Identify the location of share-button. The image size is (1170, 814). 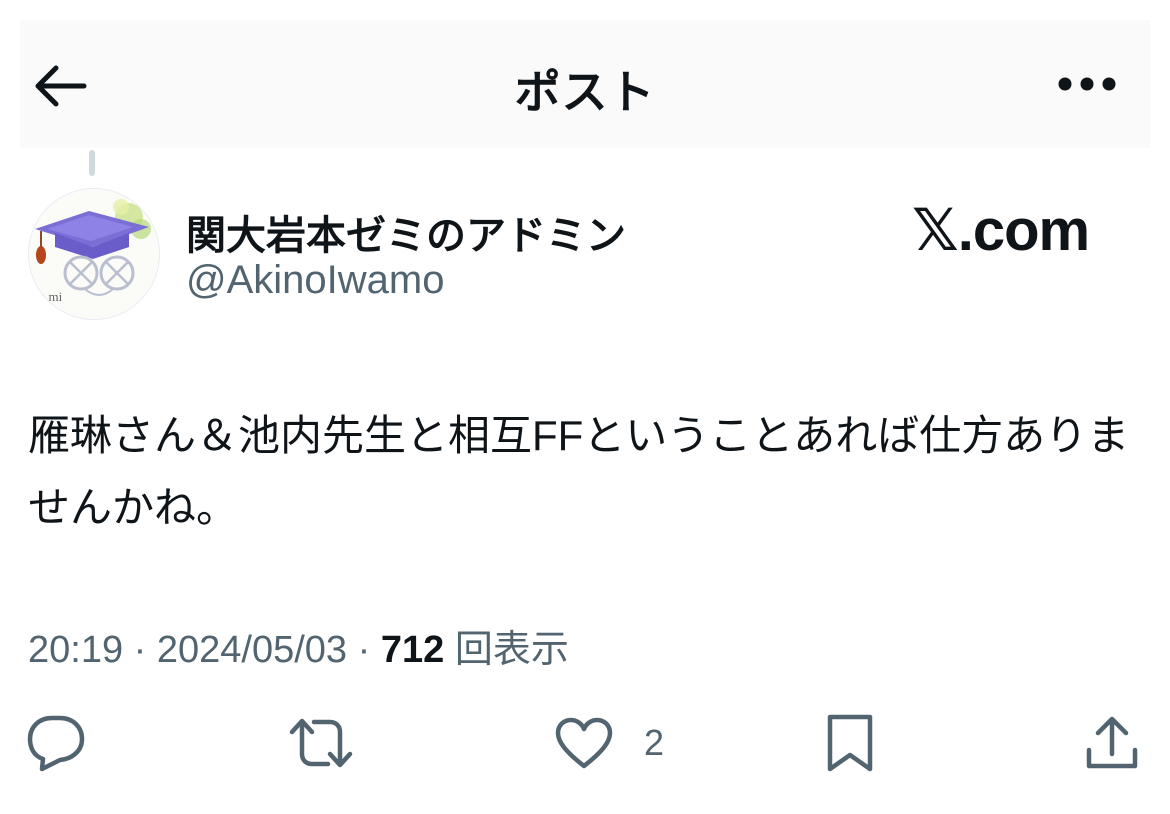
(1112, 743).